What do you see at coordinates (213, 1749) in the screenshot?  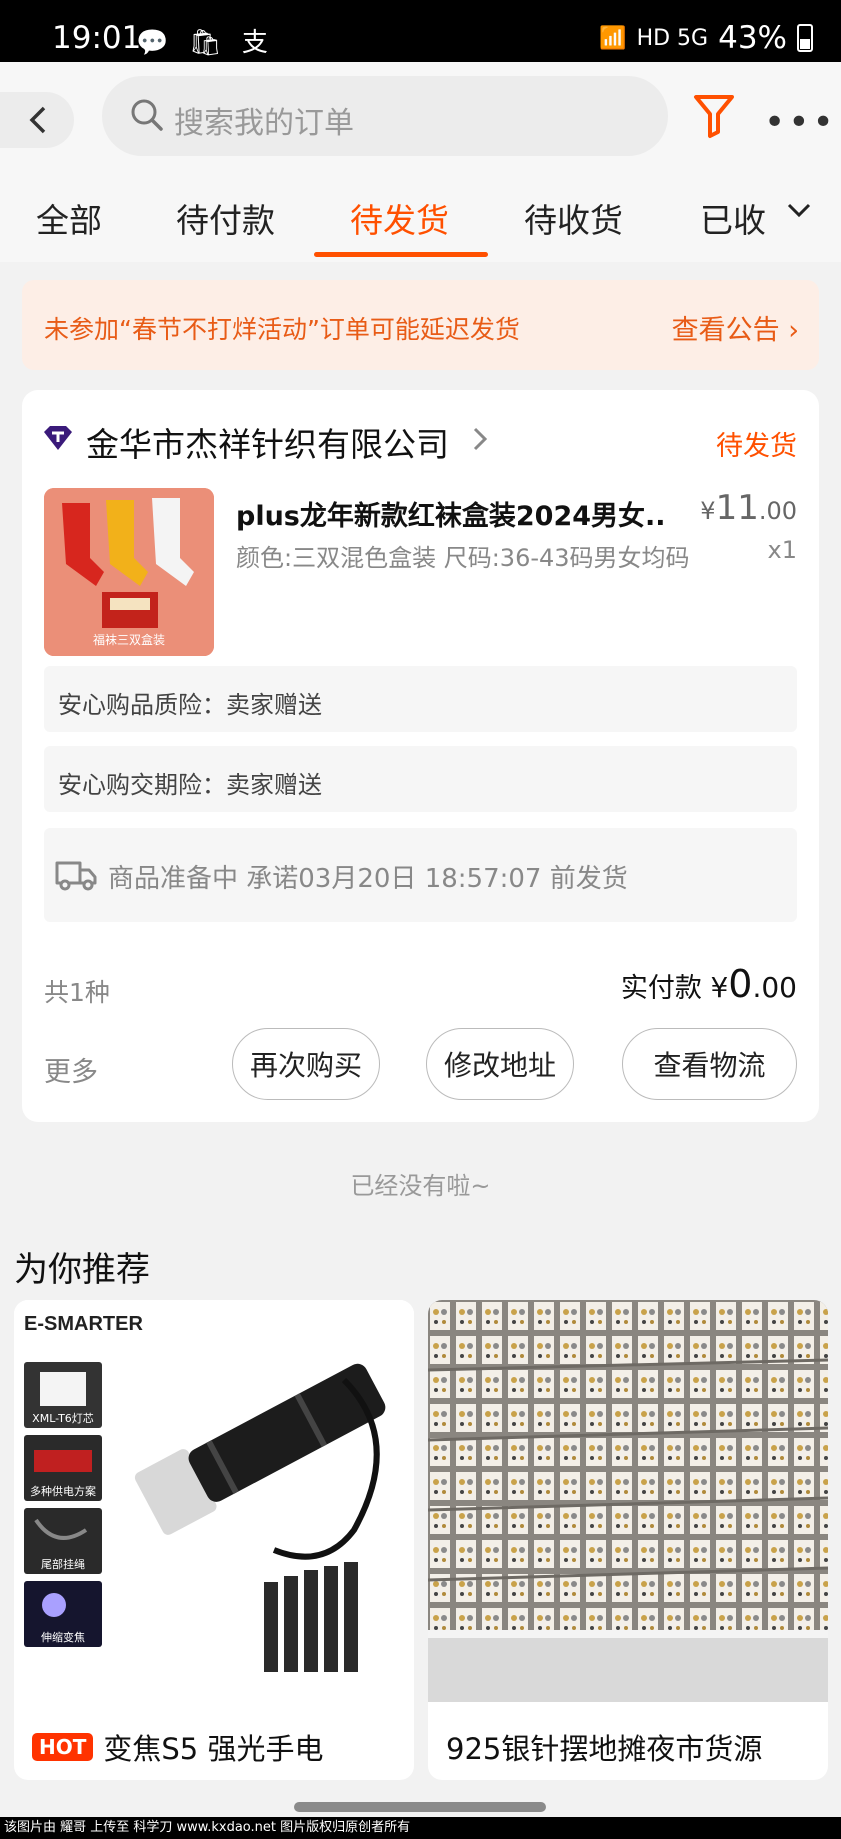 I see `recommend-item-title: 变焦S5 强光手电` at bounding box center [213, 1749].